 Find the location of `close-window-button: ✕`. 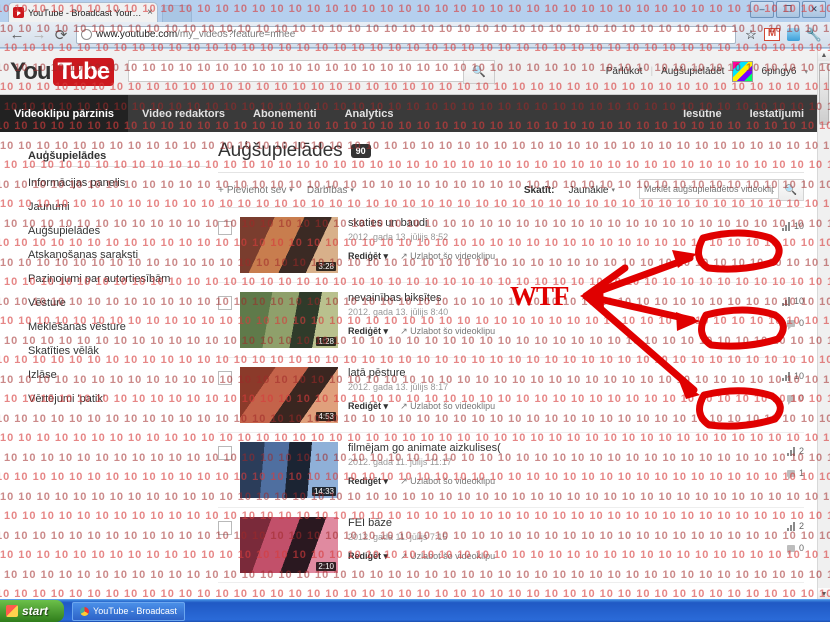

close-window-button: ✕ is located at coordinates (814, 9).